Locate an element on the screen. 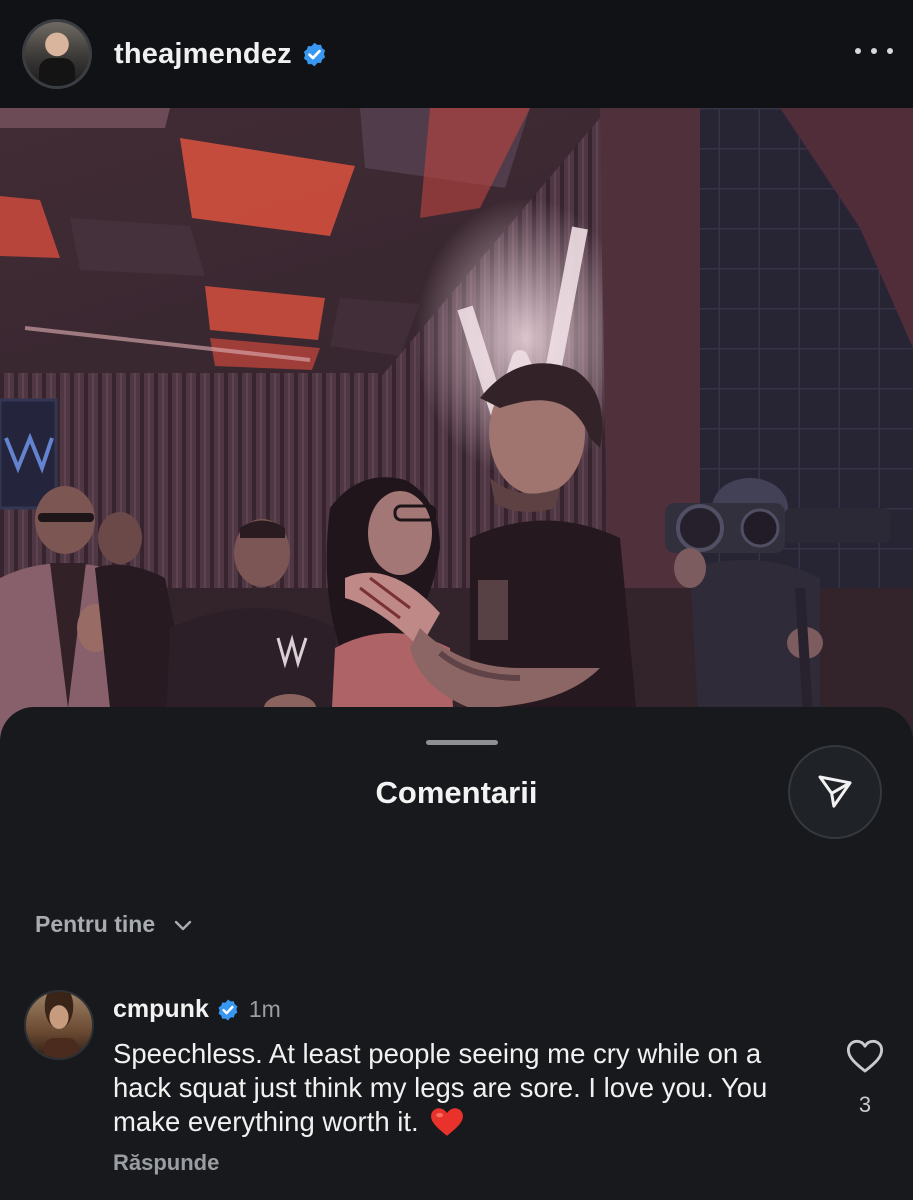 The image size is (913, 1200). author-avatar-image is located at coordinates (57, 54).